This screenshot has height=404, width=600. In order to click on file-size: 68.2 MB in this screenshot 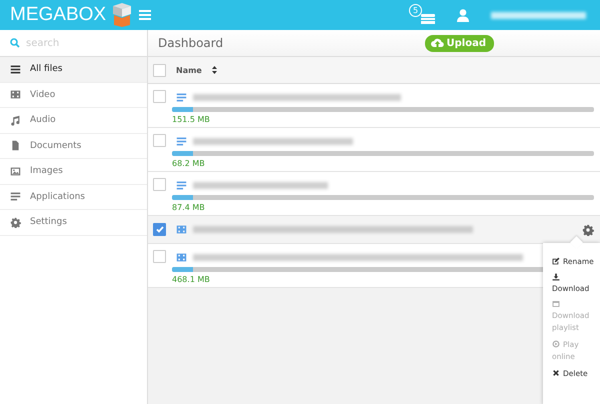, I will do `click(188, 163)`.